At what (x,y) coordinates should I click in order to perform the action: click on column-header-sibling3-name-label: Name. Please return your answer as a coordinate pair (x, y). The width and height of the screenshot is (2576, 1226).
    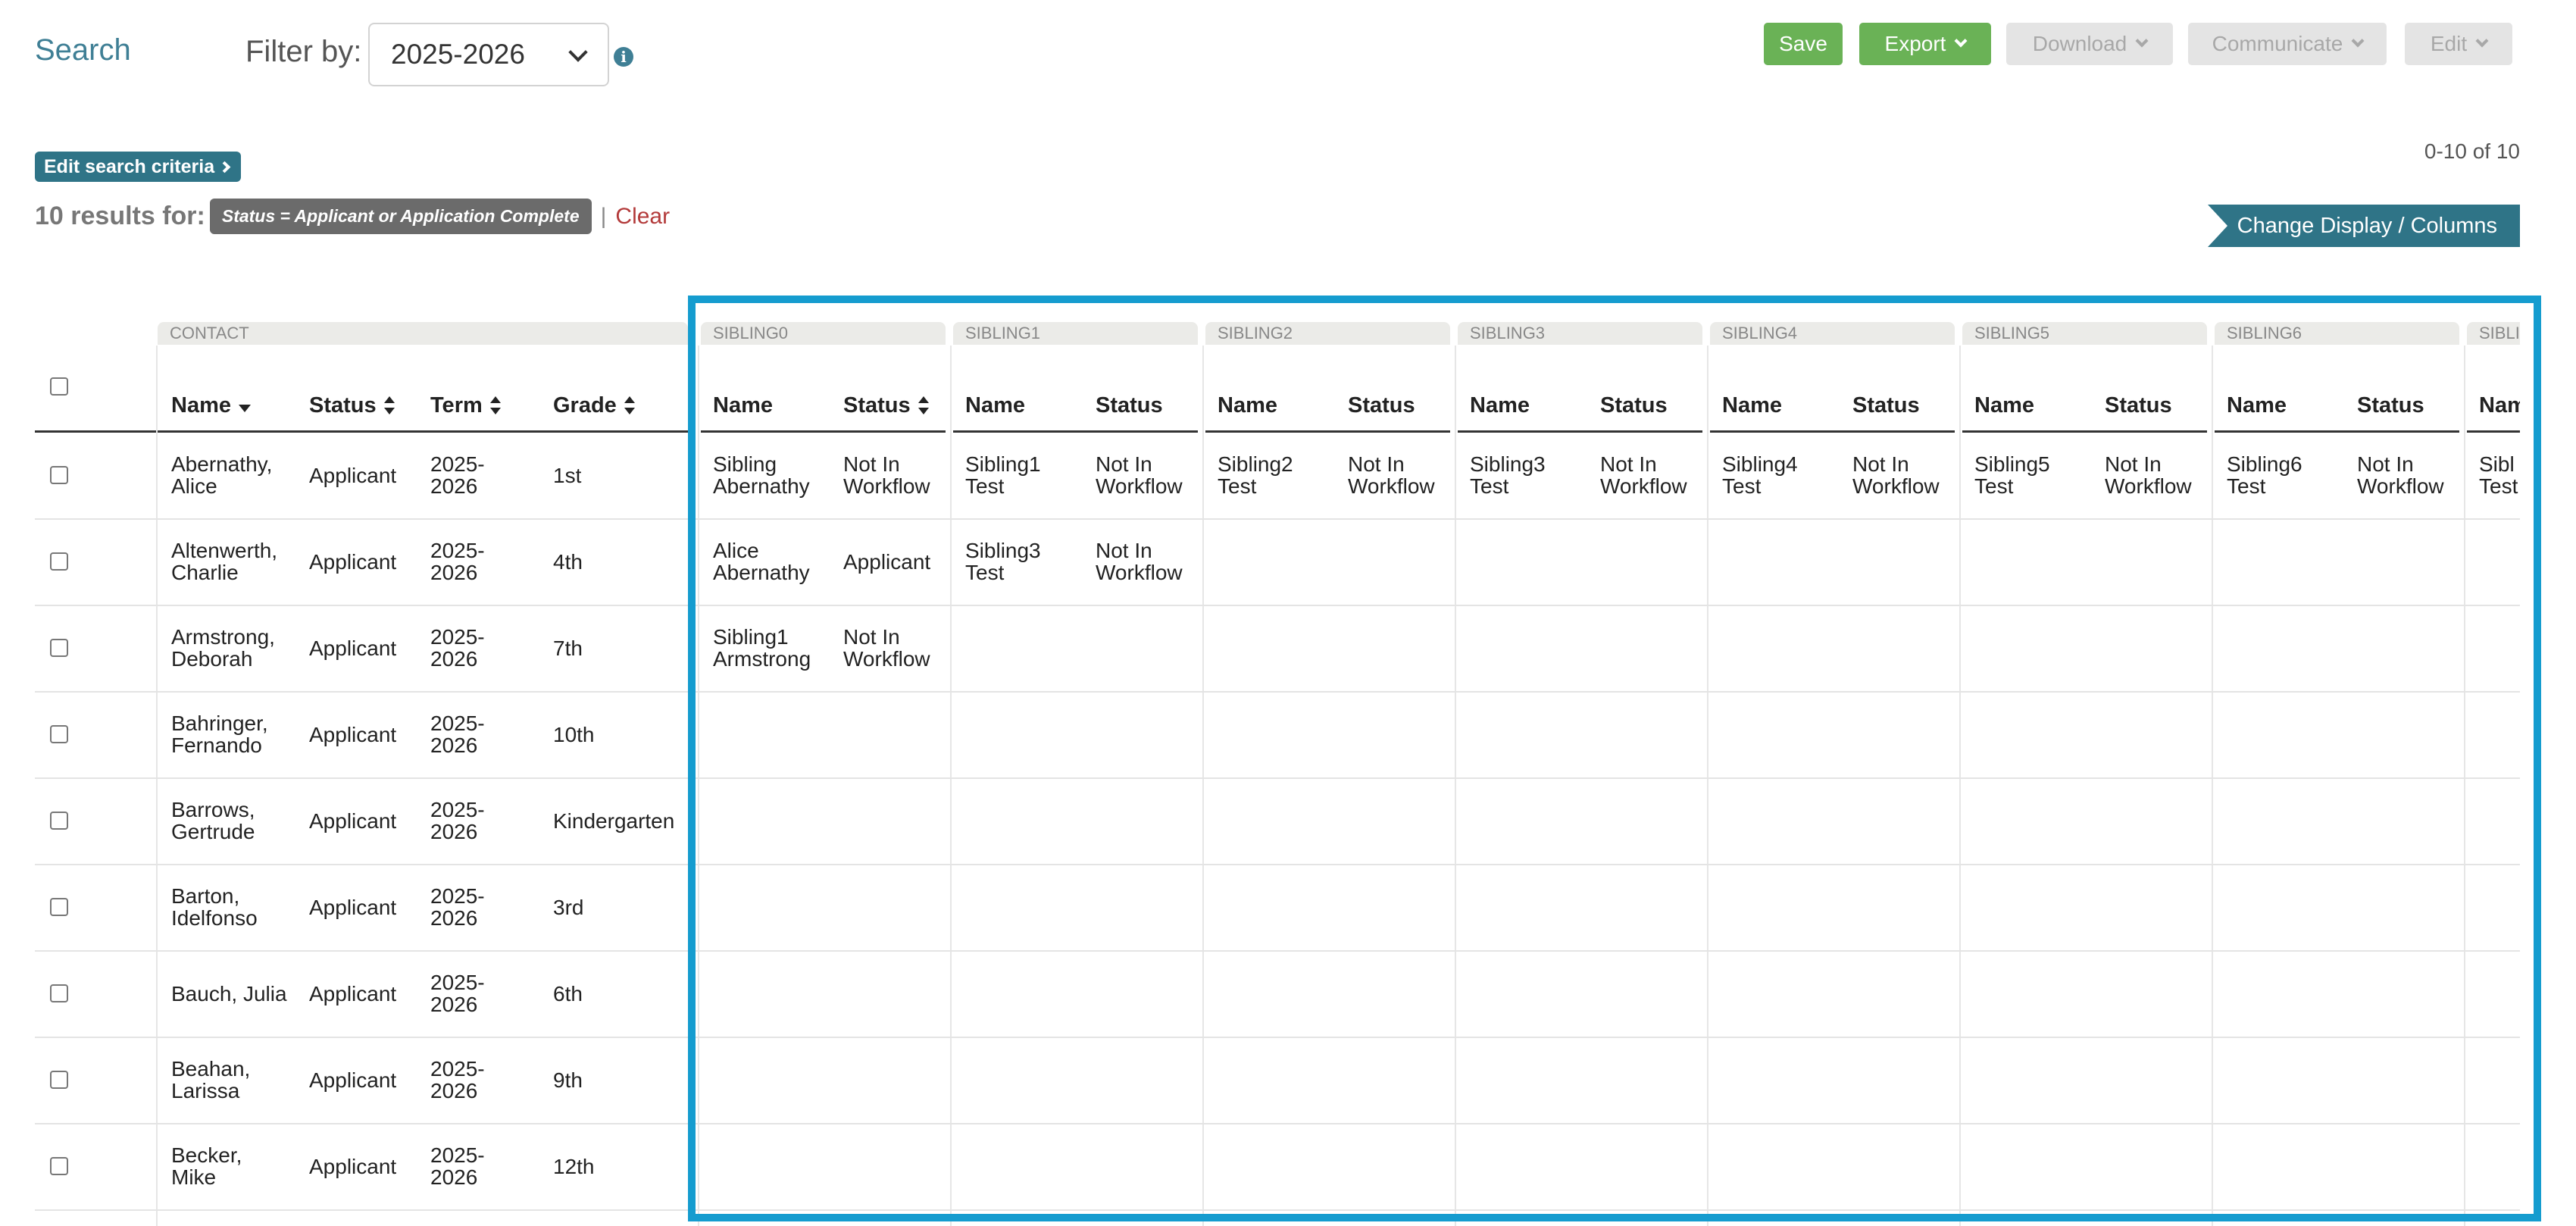
    Looking at the image, I should click on (1500, 405).